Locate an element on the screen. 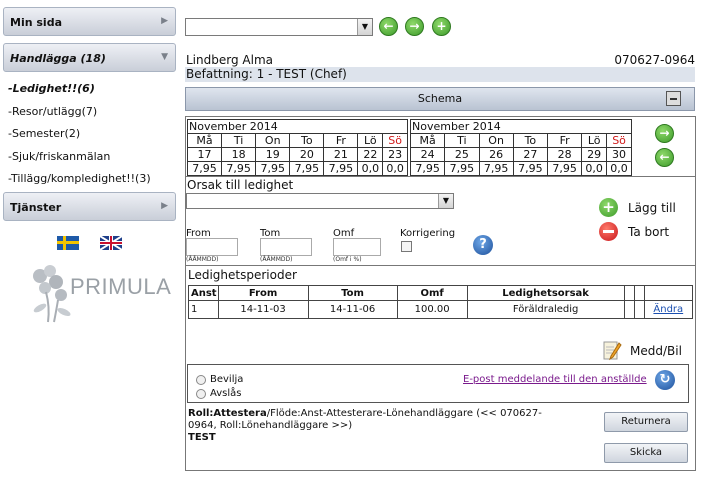 The height and width of the screenshot is (482, 710). calendar-day: On is located at coordinates (273, 140).